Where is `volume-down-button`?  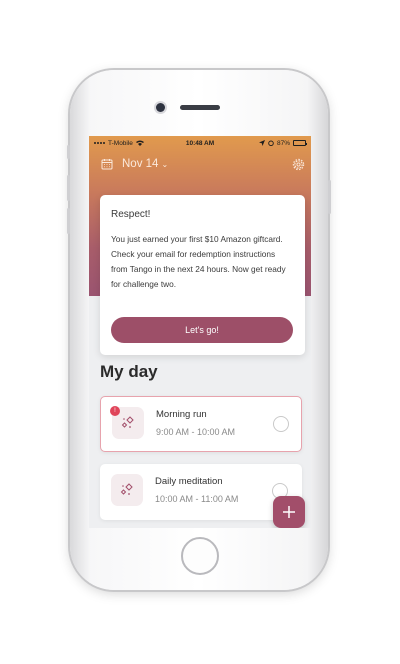 volume-down-button is located at coordinates (68, 221).